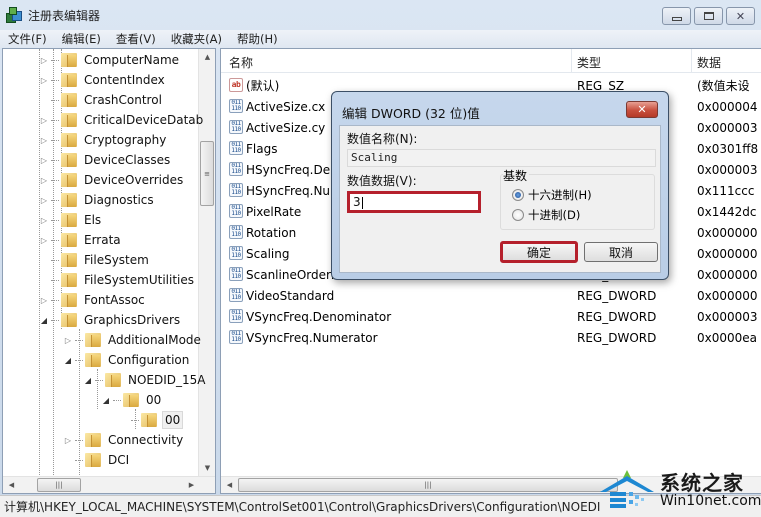  I want to click on tree-item: ▷ ComputerName, so click(110, 60).